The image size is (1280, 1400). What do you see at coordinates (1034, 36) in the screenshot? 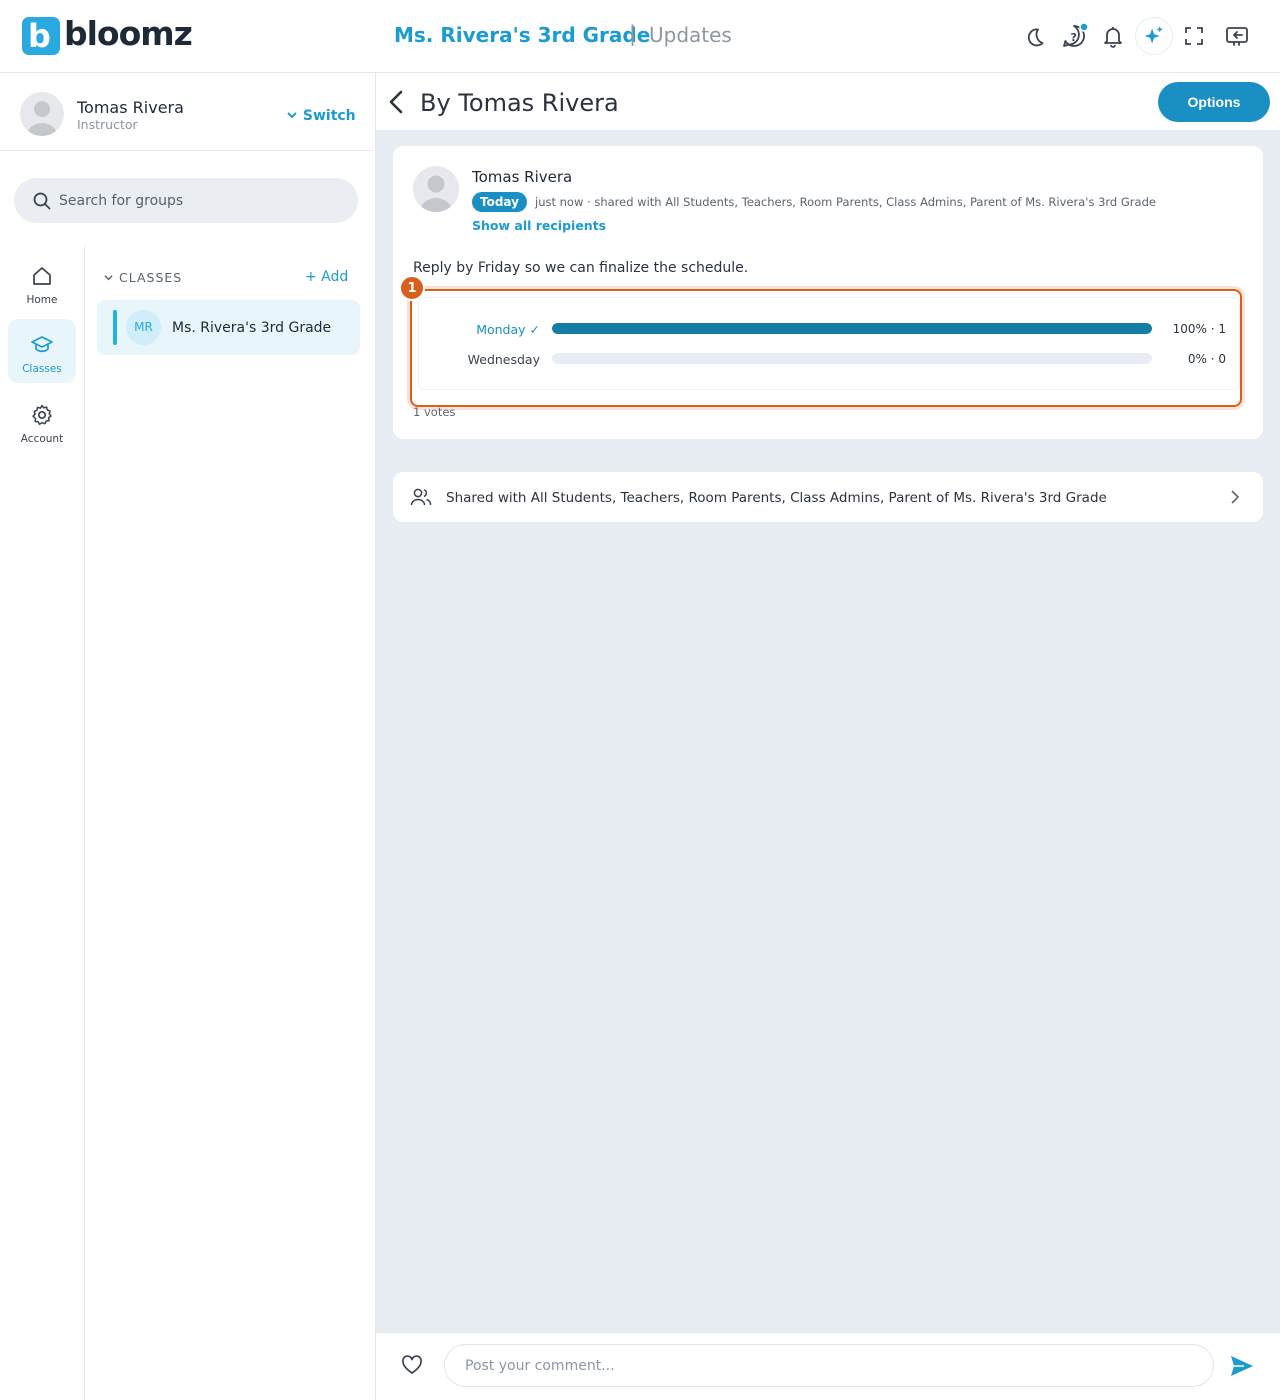
I see `dark-mode-icon` at bounding box center [1034, 36].